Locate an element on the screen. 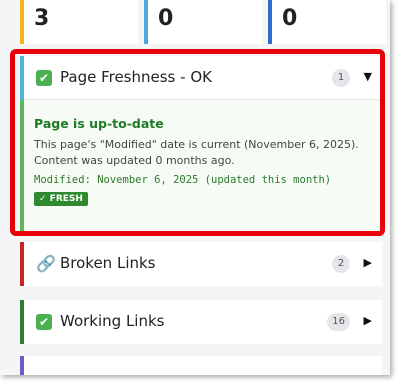  stats-row: 3 0 0 is located at coordinates (195, 22).